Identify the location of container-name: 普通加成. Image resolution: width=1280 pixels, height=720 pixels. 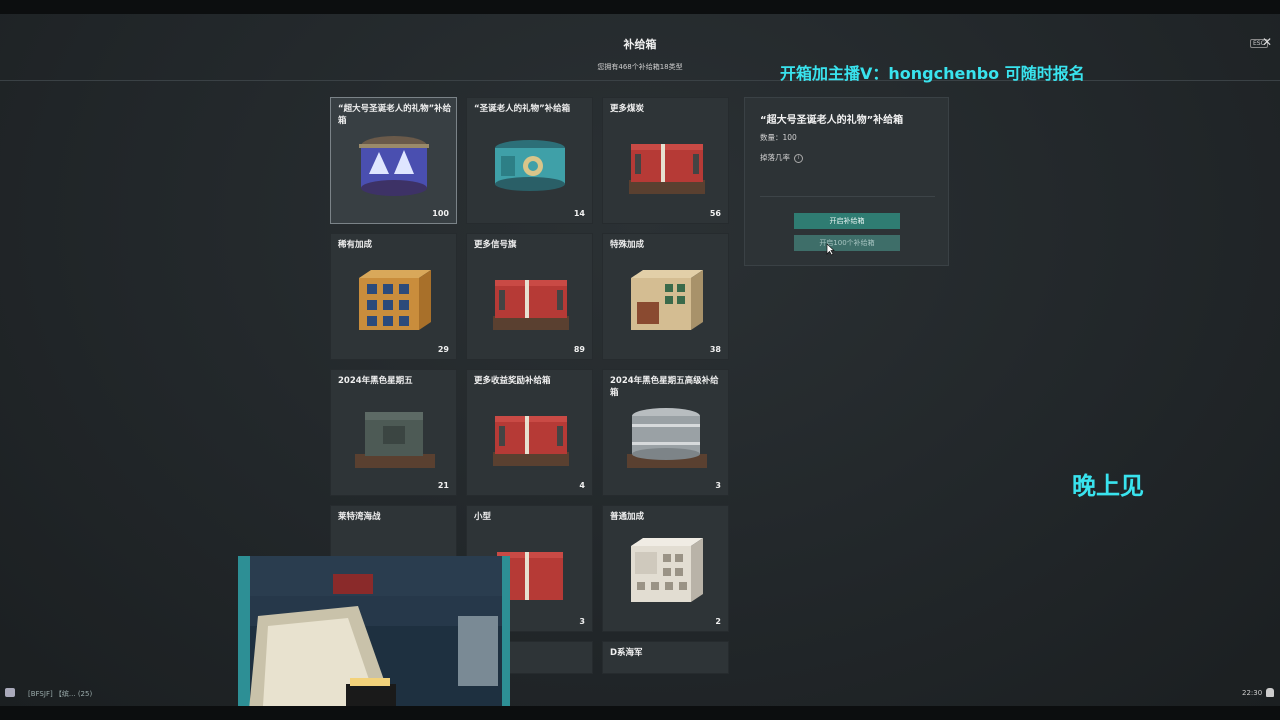
(627, 517).